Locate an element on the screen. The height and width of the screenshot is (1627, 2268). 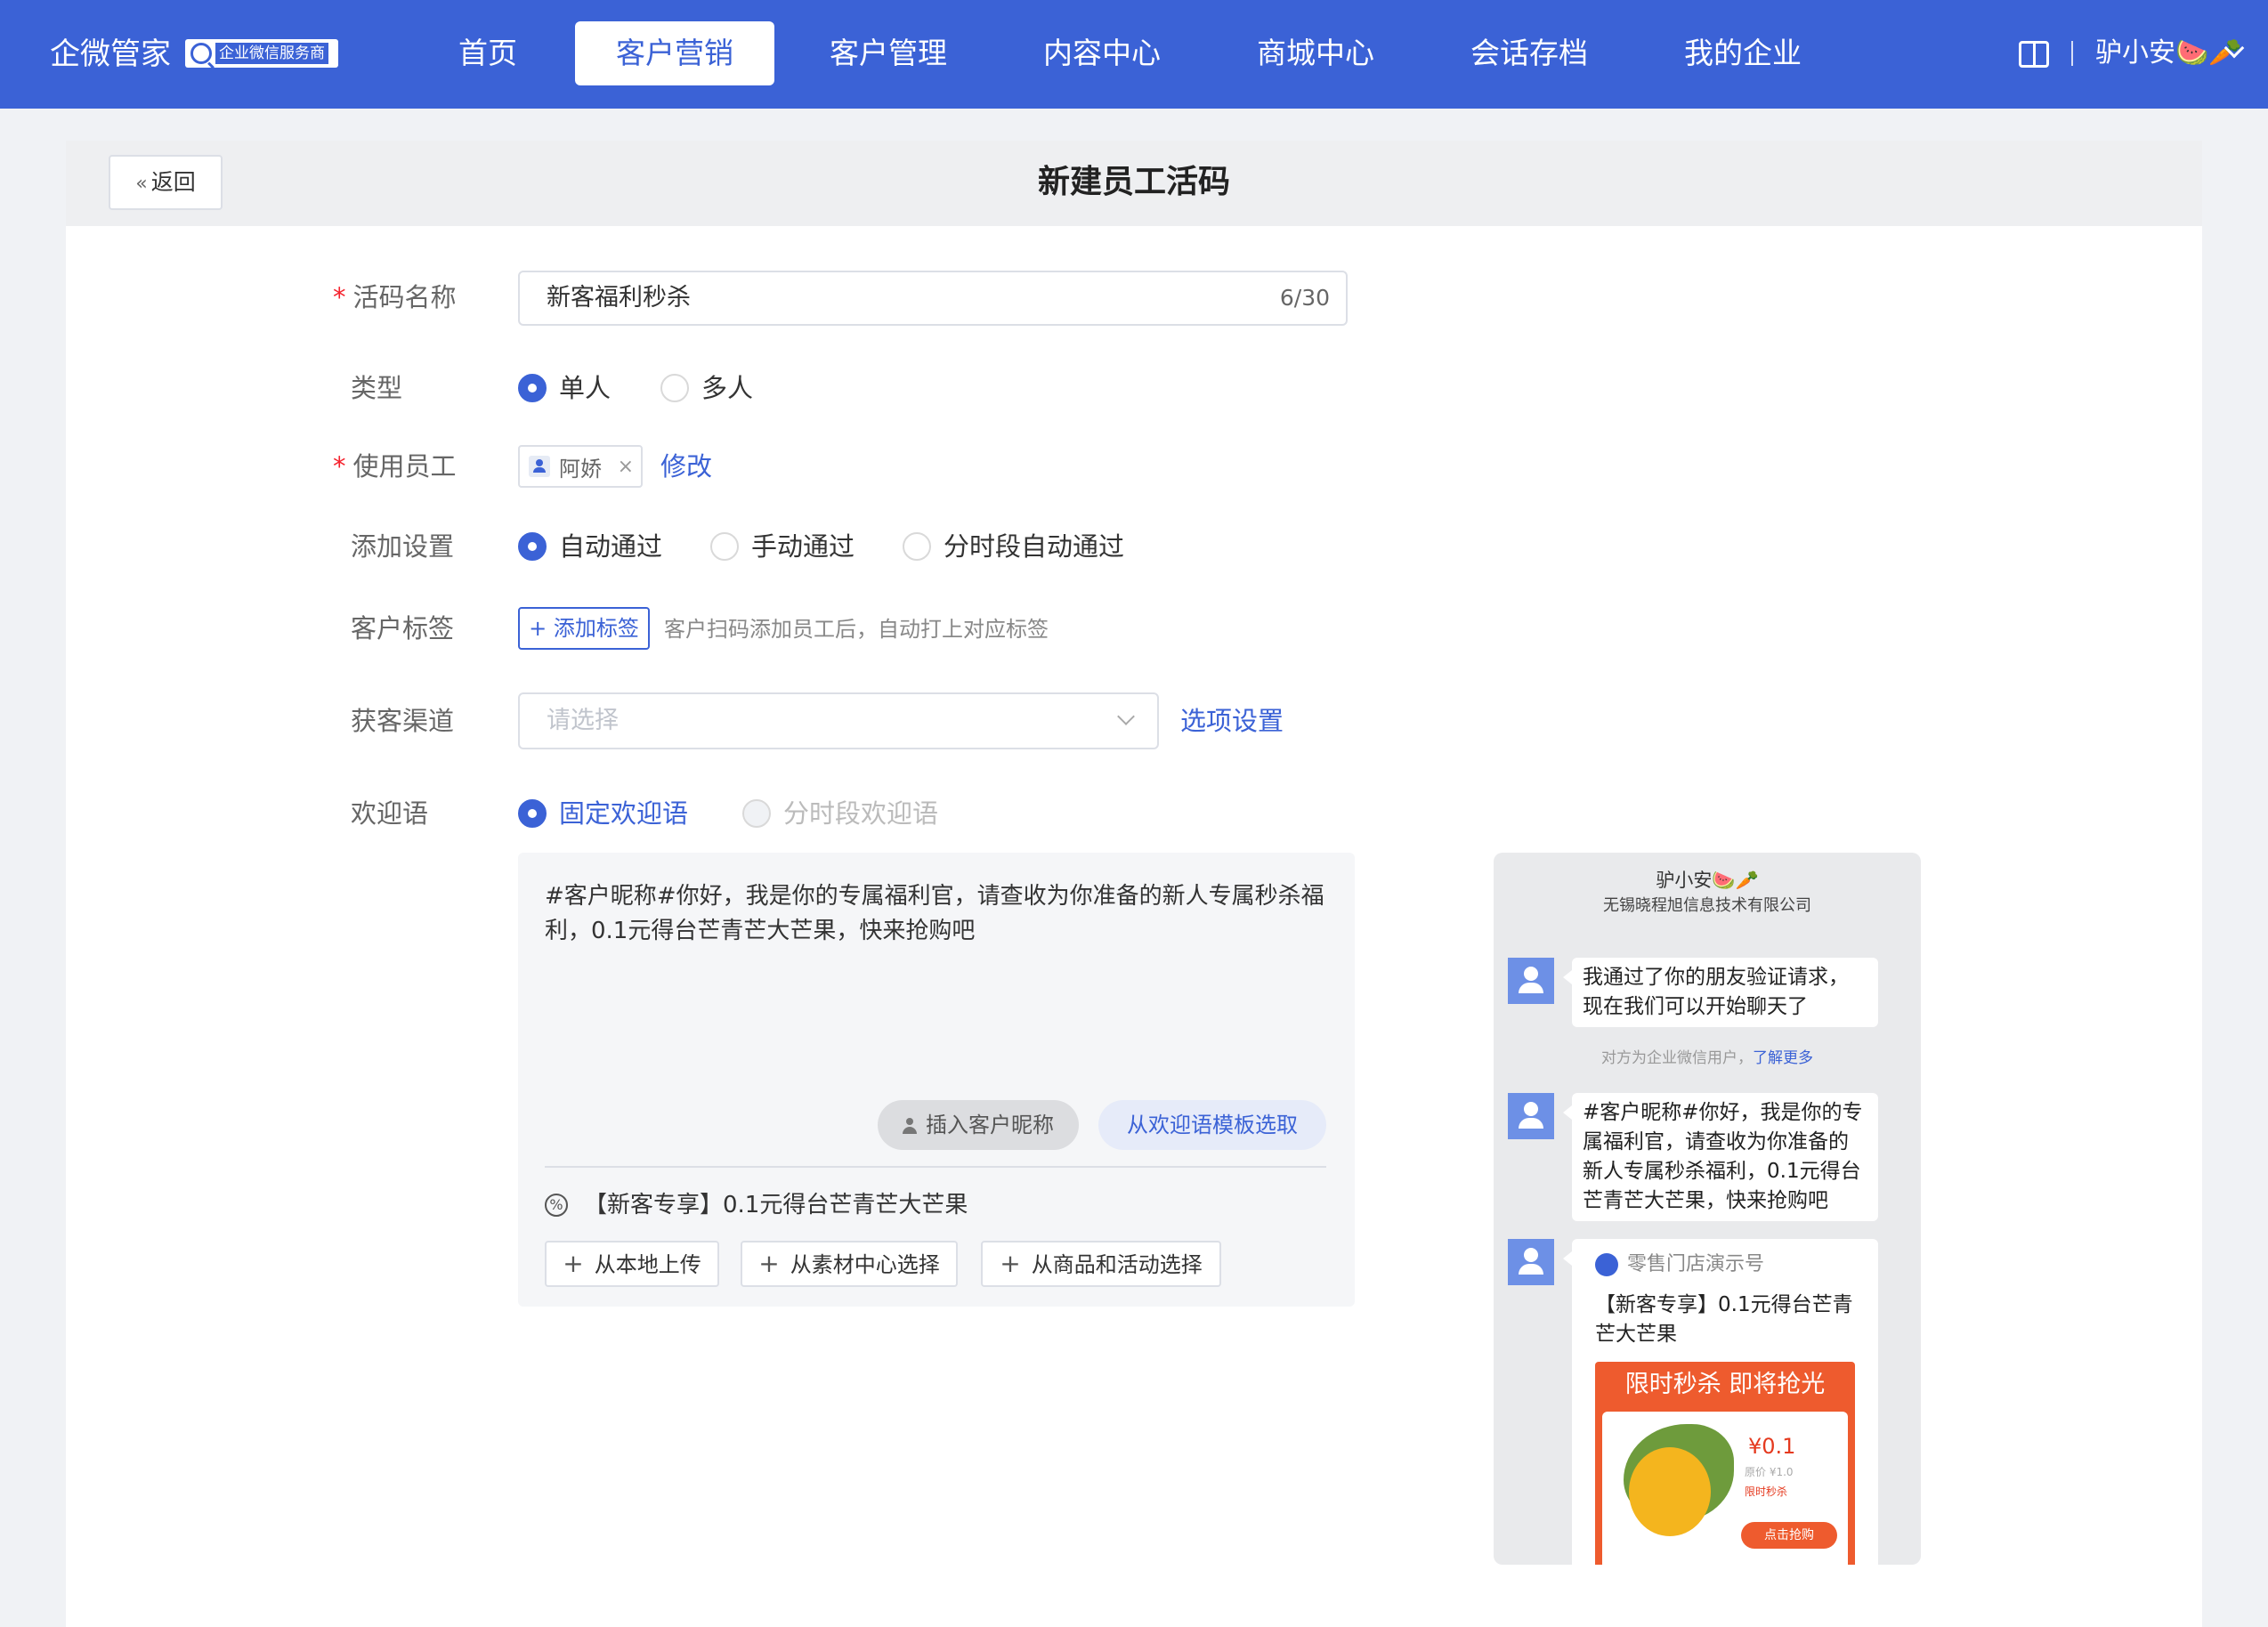
badge-label: 企业微信服务商 is located at coordinates (271, 53).